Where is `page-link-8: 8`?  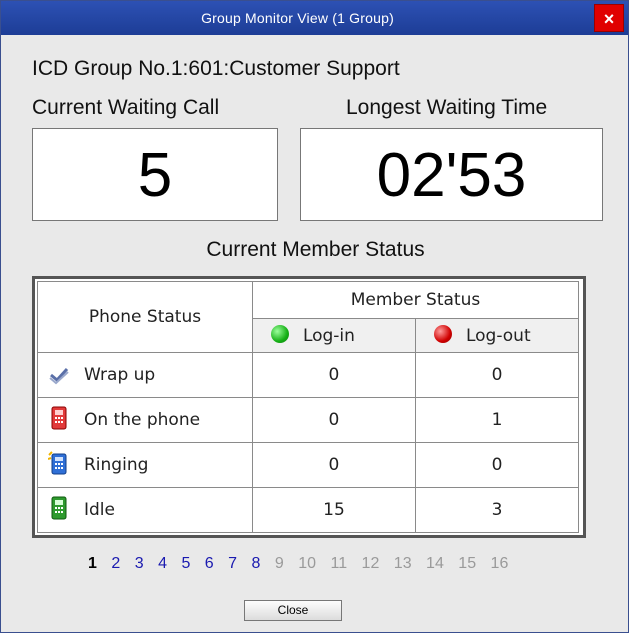
page-link-8: 8 is located at coordinates (256, 564).